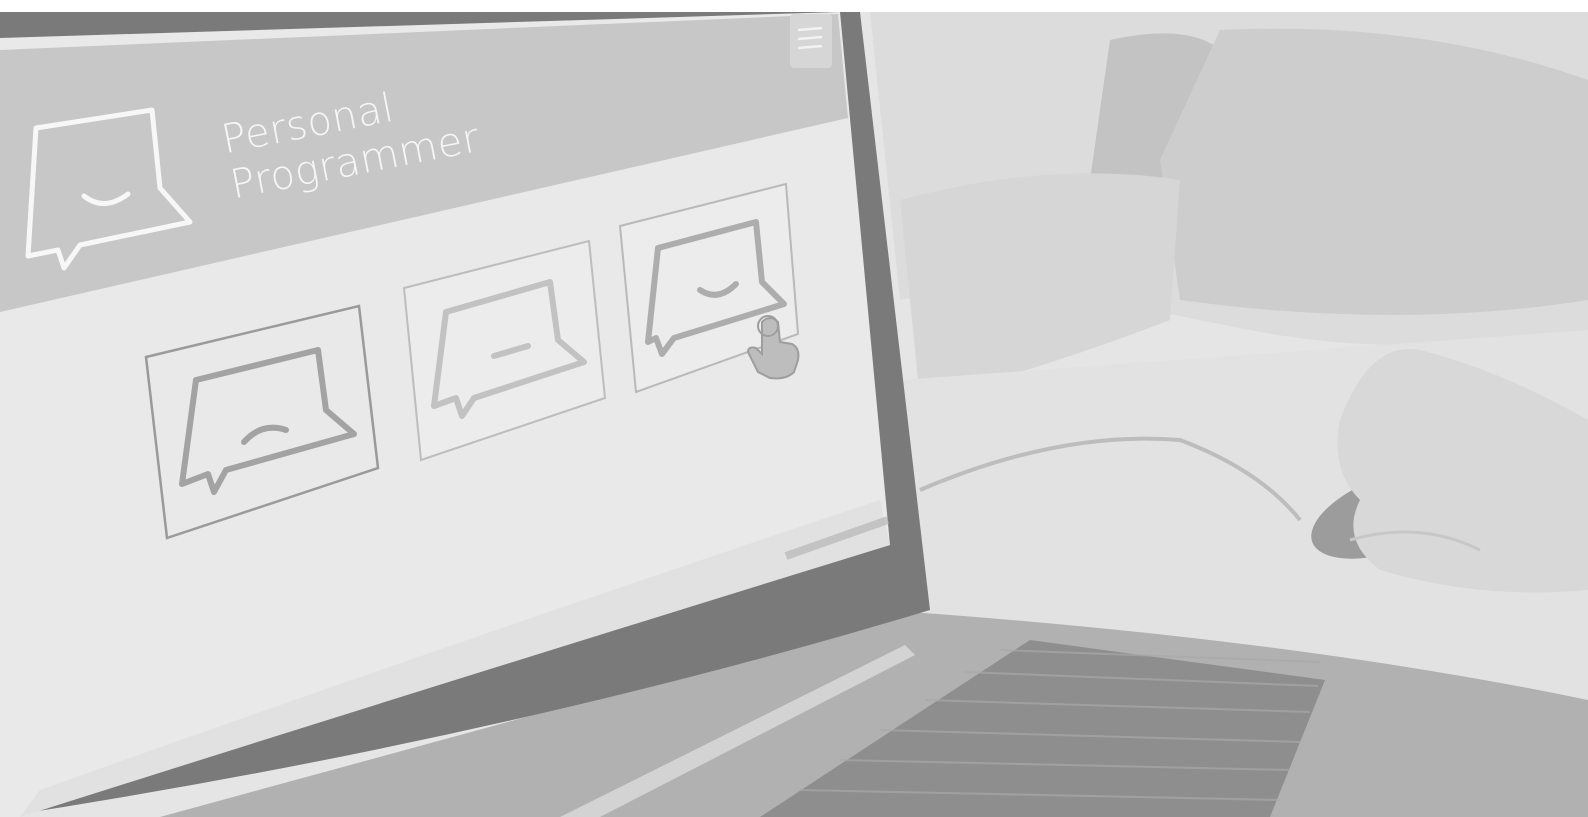 The width and height of the screenshot is (1588, 817). I want to click on rating-sad-option, so click(262, 422).